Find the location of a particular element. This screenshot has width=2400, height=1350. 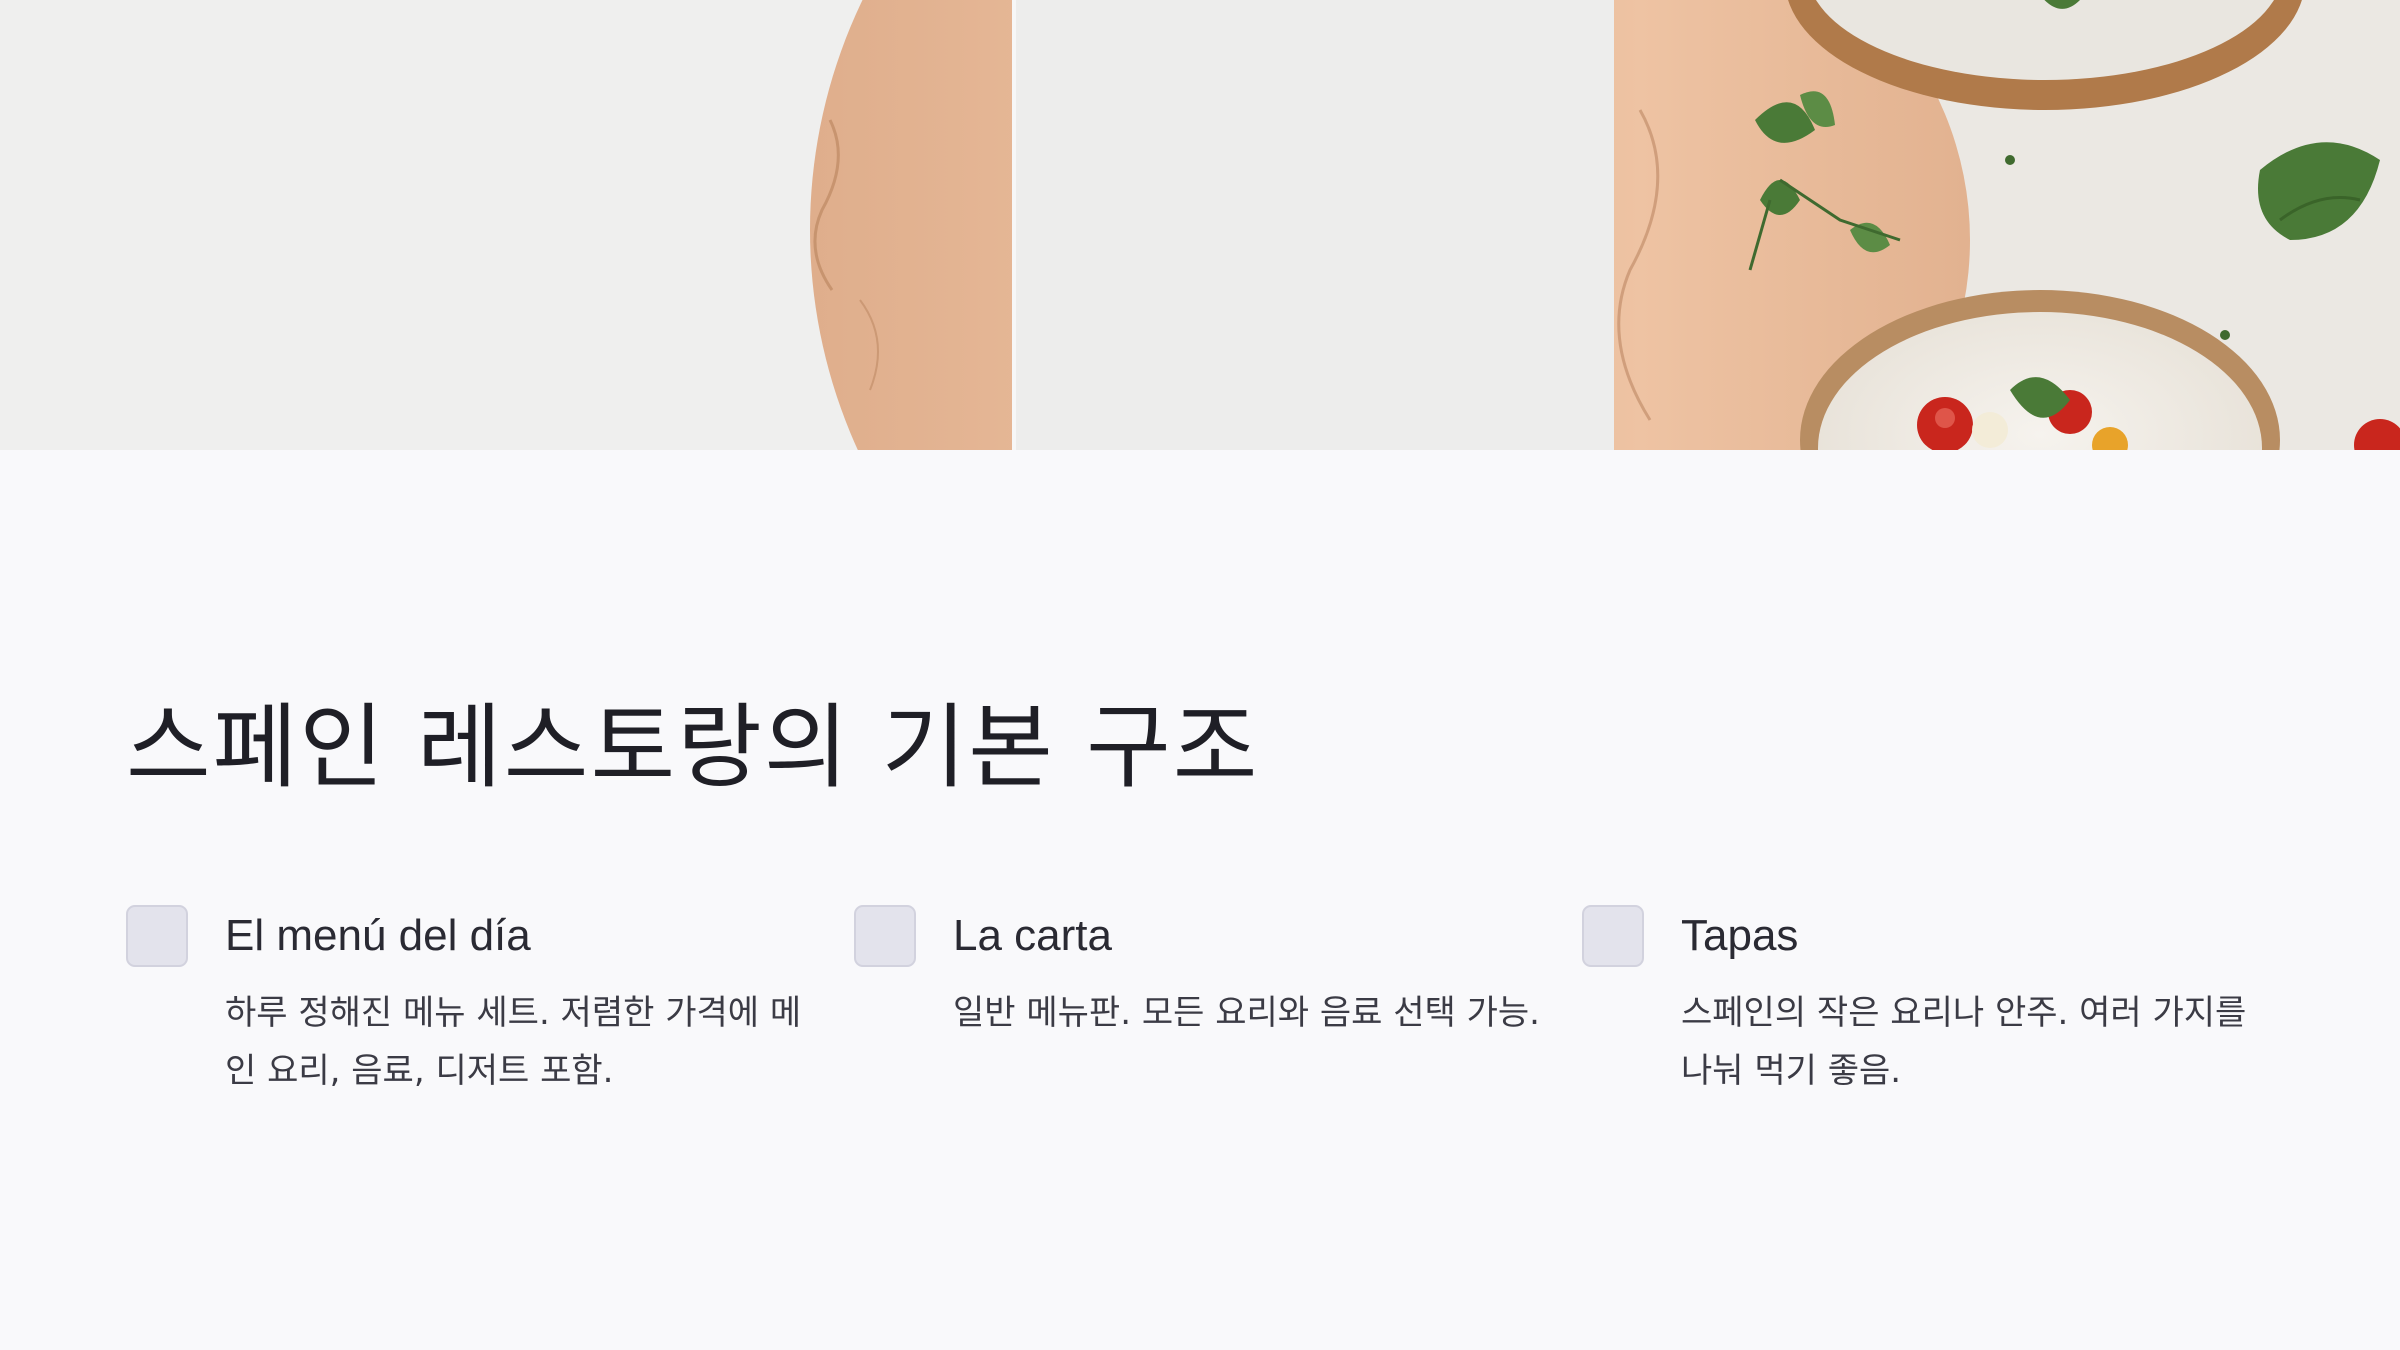

card-description: 스페인의 작은 요리나 안주. 여러 가지를 나눠 먹기 좋음. is located at coordinates (1964, 1042).